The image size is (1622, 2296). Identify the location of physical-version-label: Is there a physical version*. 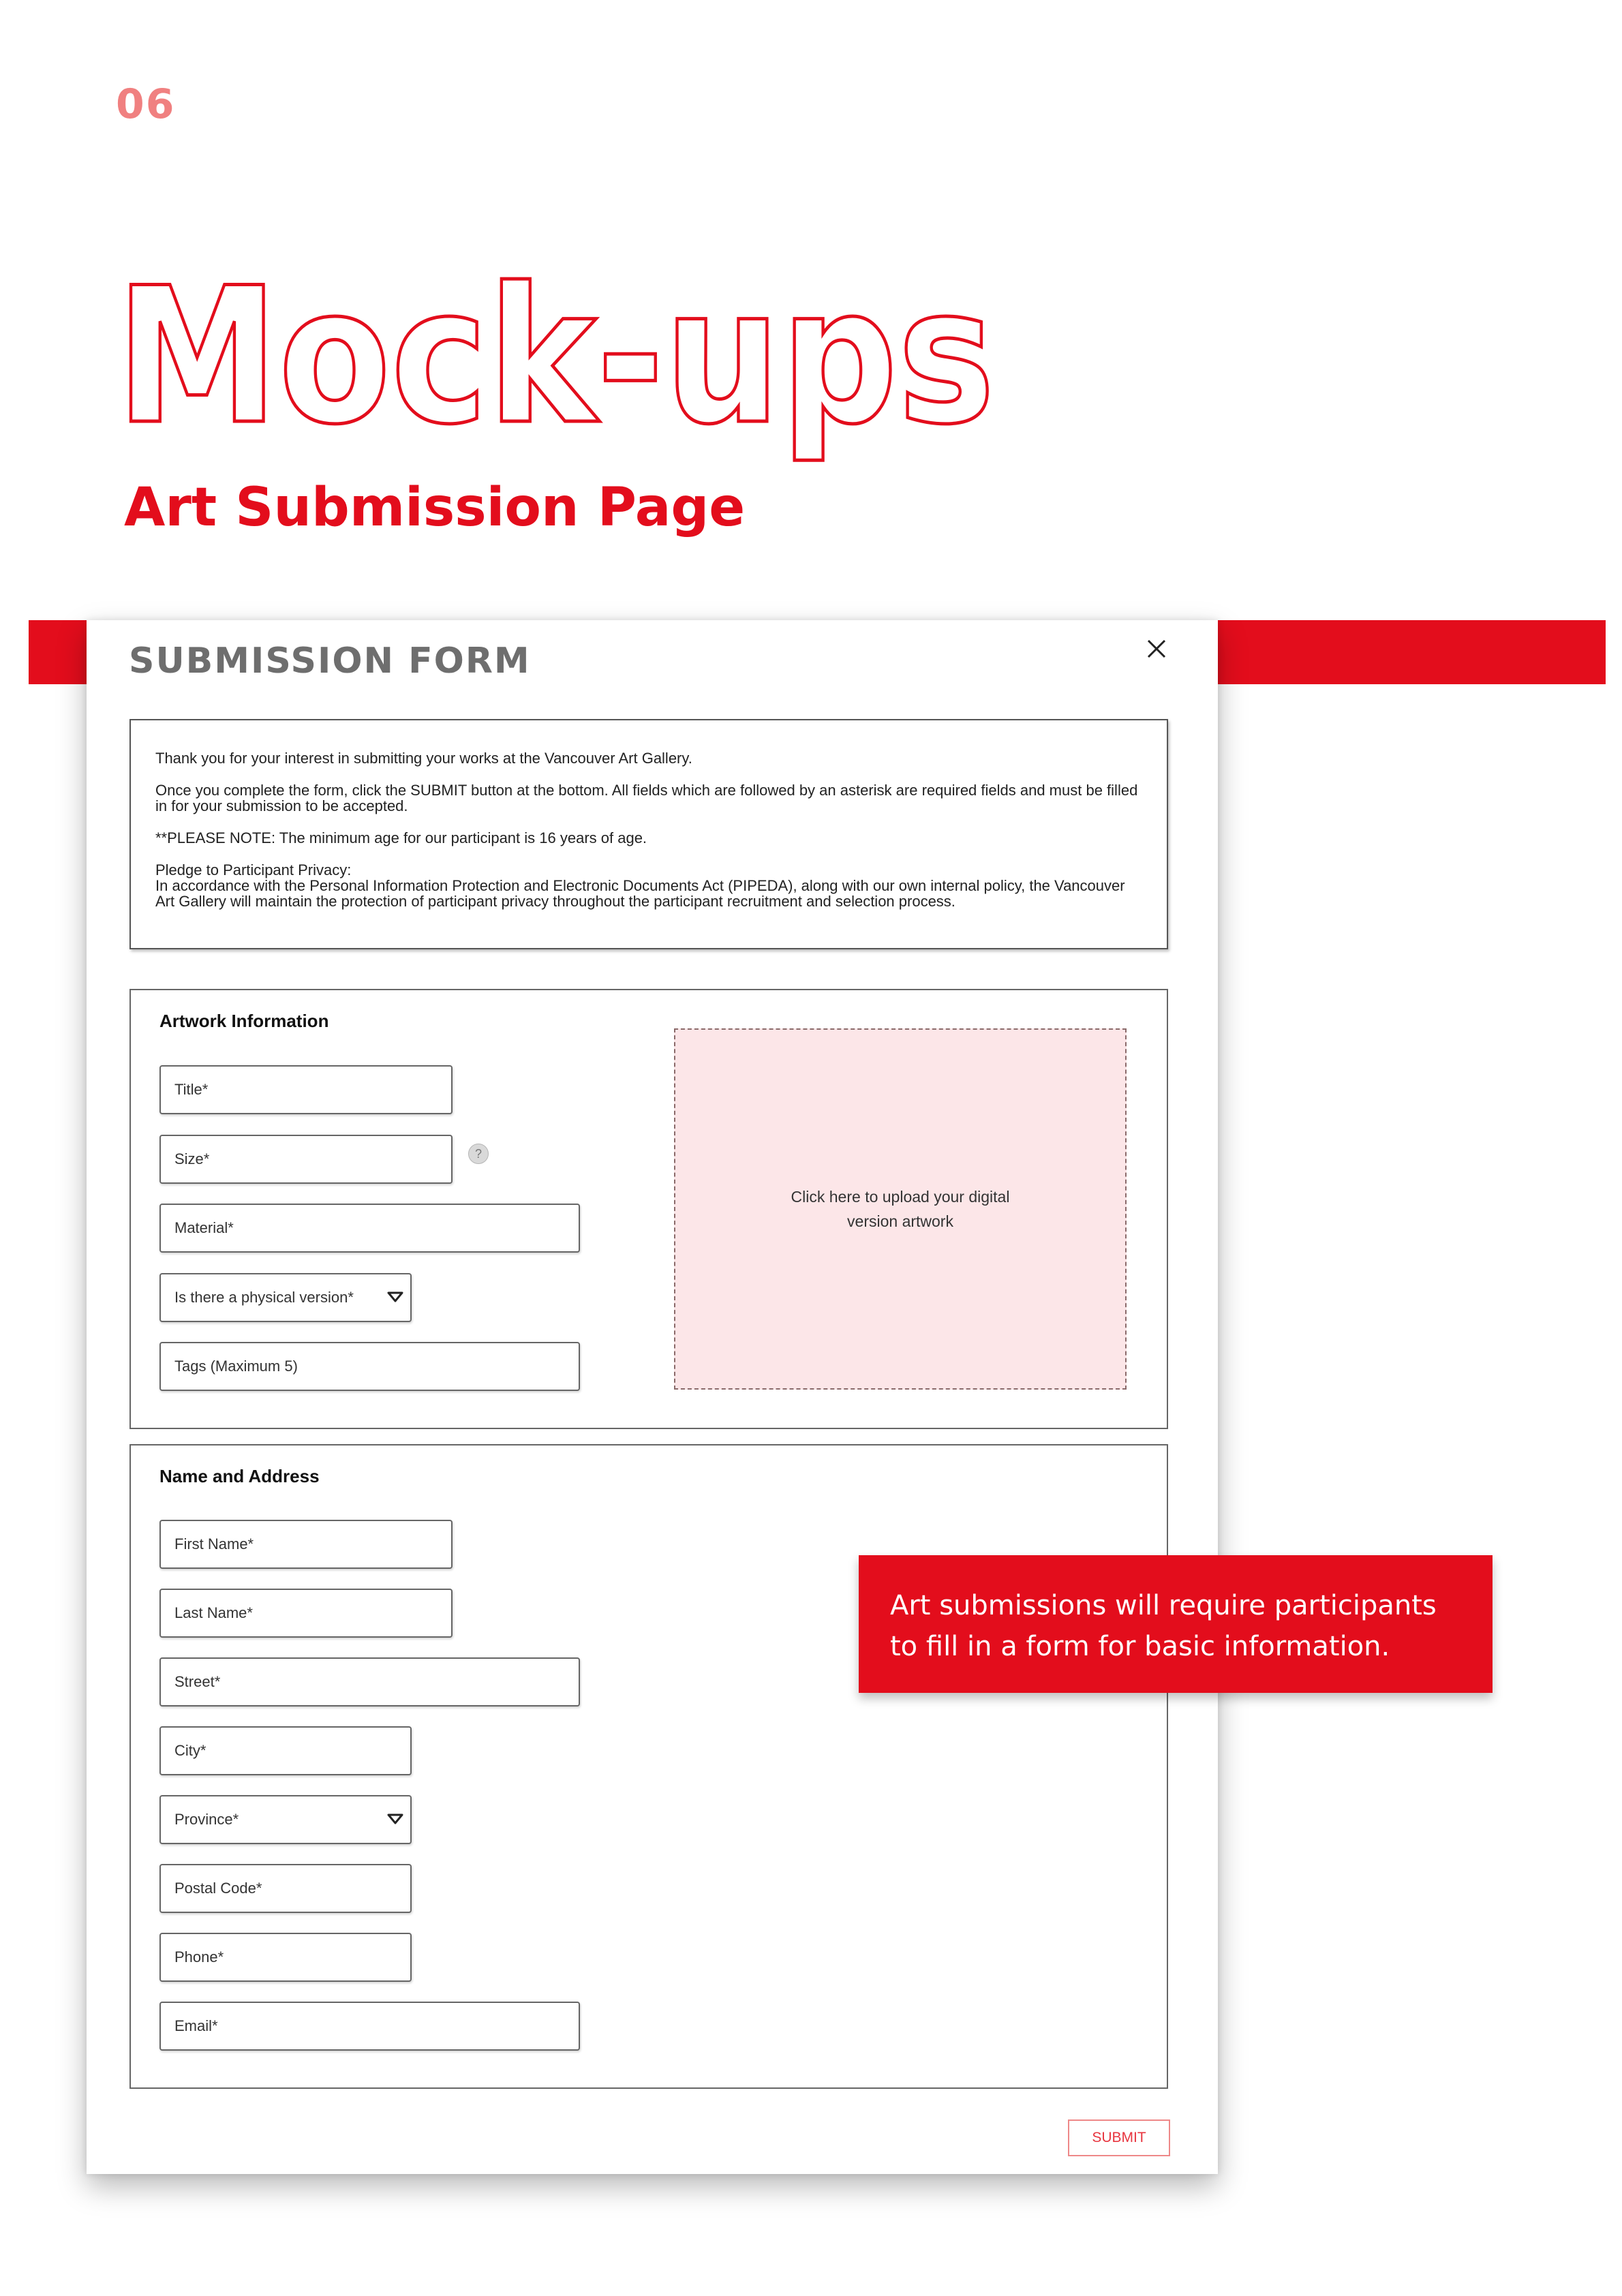
(264, 1297).